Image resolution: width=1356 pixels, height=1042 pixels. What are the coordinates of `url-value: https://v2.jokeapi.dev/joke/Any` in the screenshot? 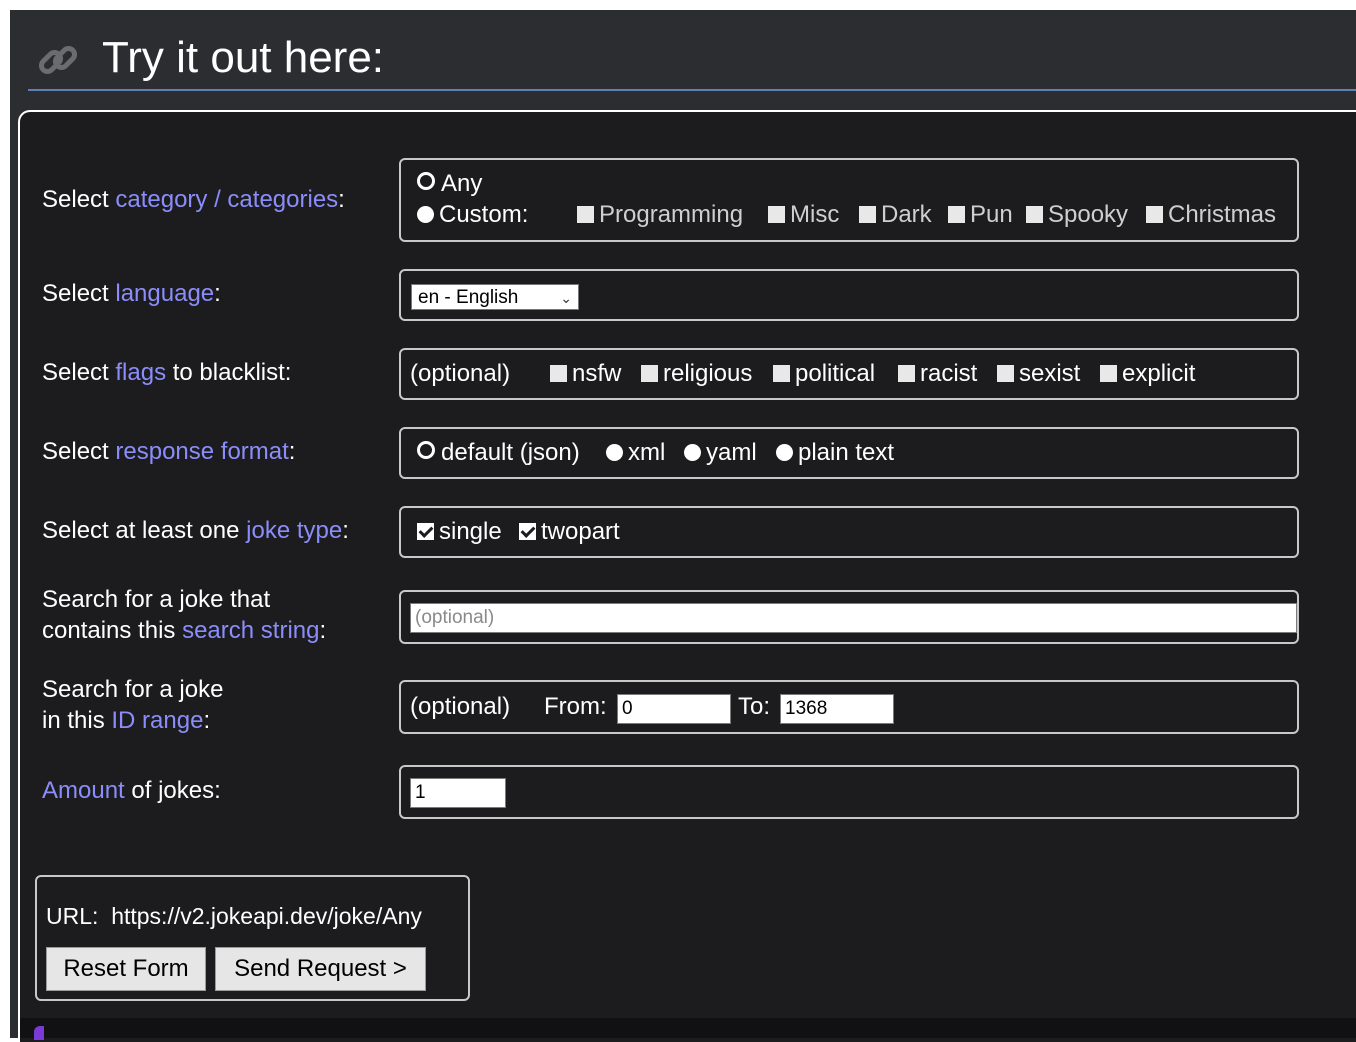 It's located at (266, 916).